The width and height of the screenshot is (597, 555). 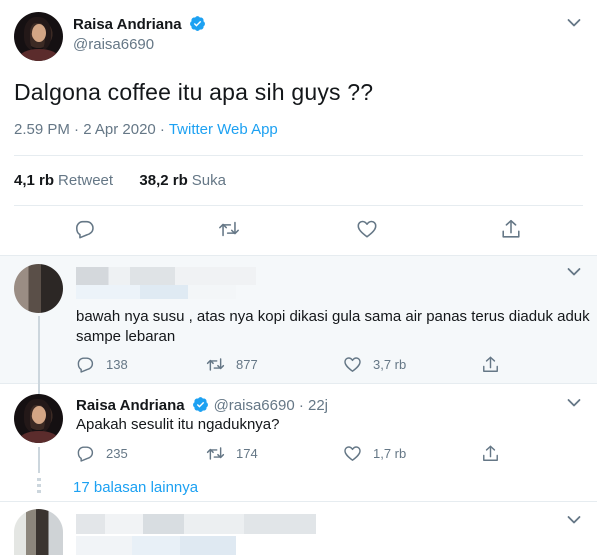 I want to click on thread-dots, so click(x=39, y=487).